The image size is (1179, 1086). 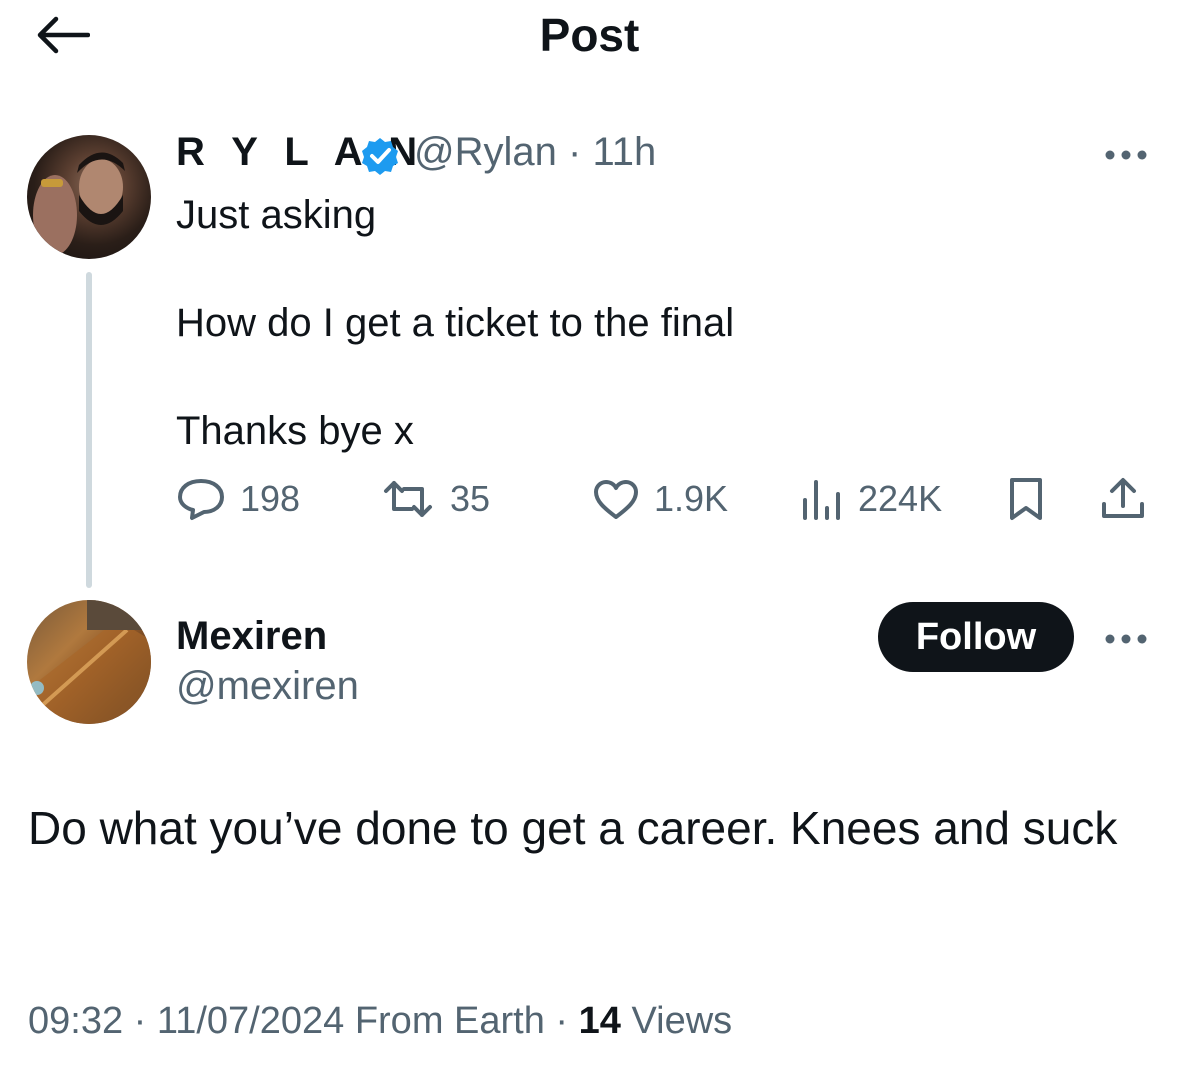 I want to click on reply-views-label: Views, so click(x=681, y=1021).